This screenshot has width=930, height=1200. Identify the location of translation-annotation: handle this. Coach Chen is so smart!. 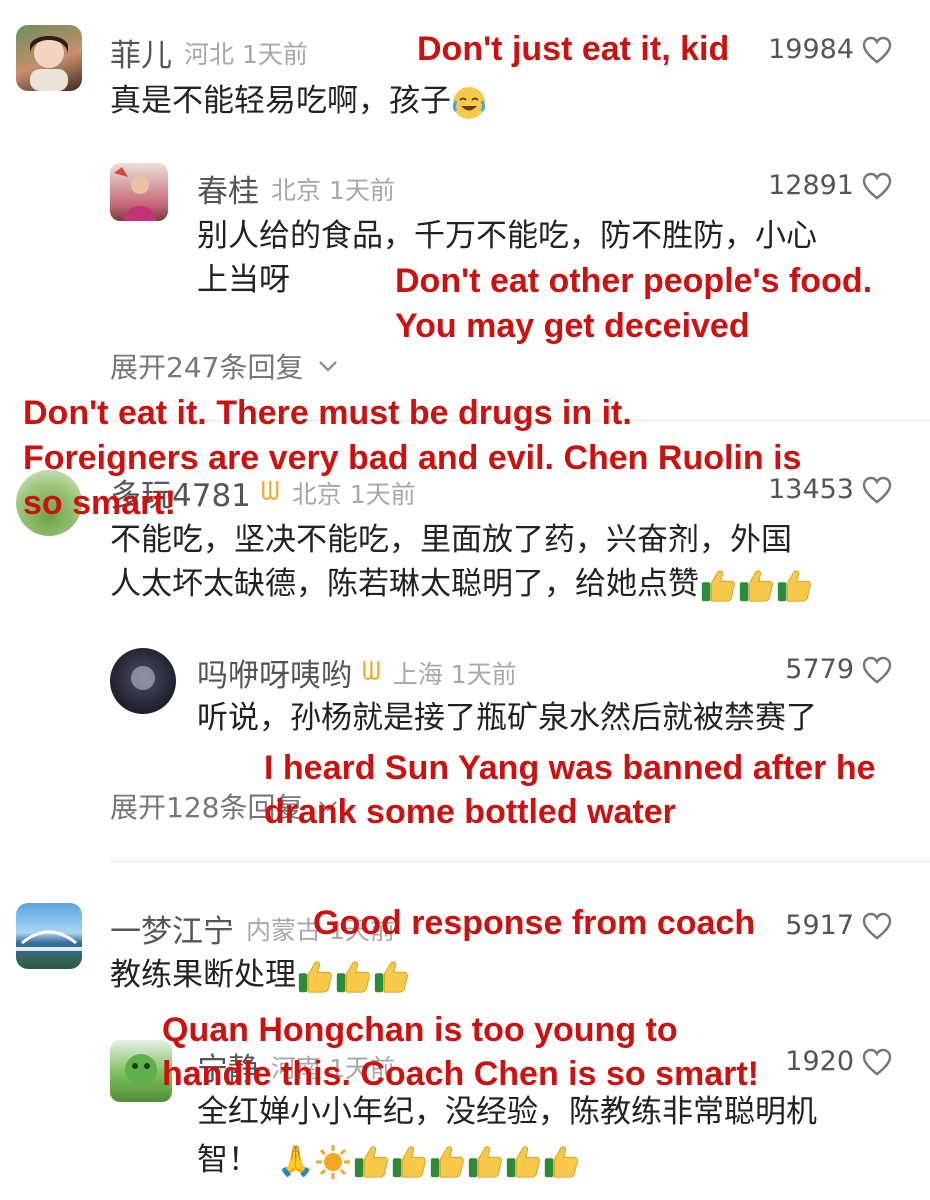
(461, 1074).